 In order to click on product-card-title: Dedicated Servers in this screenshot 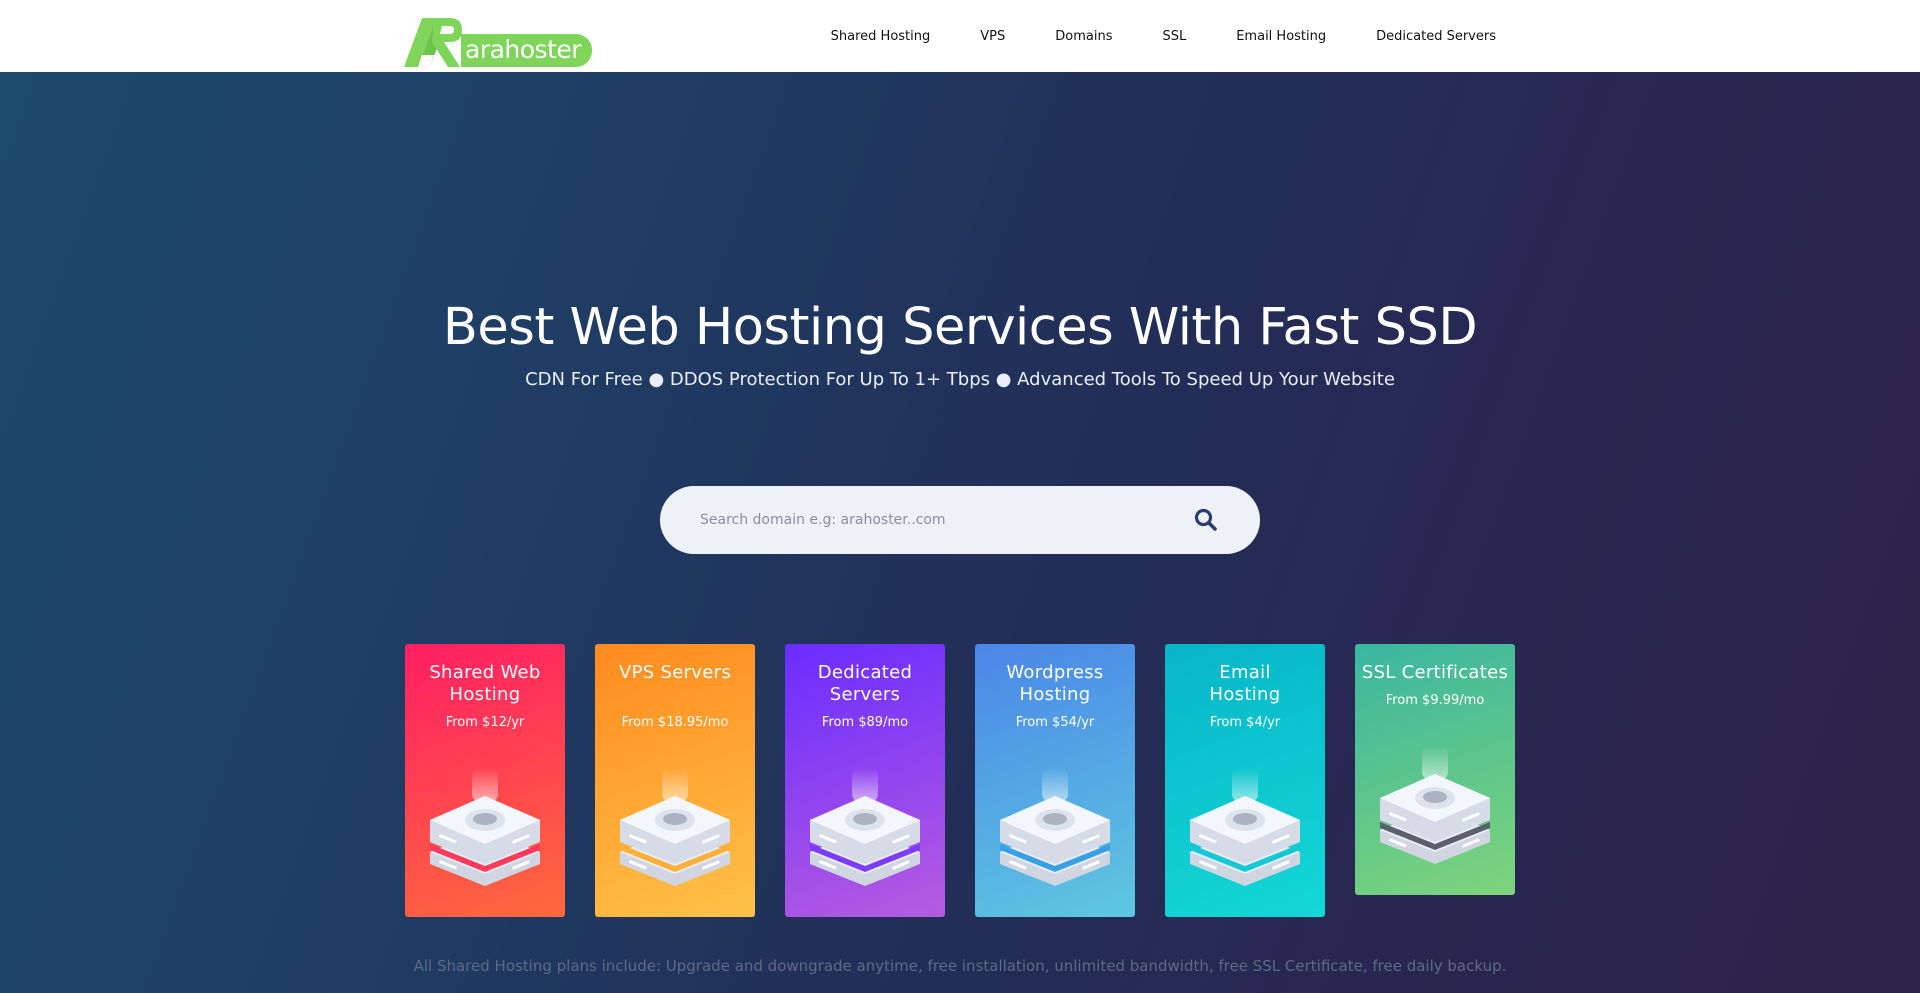, I will do `click(865, 683)`.